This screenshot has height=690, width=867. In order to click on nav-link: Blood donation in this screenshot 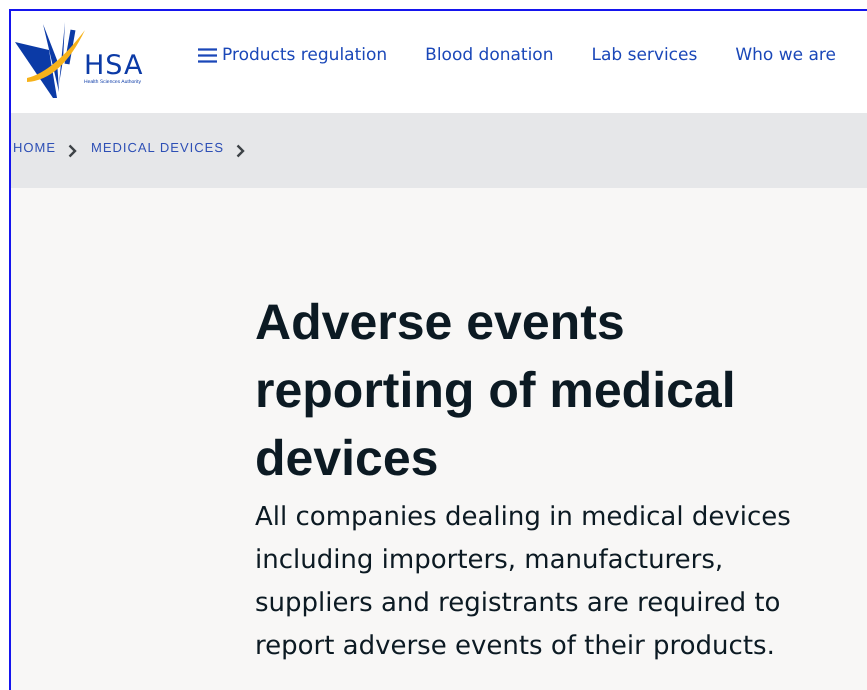, I will do `click(489, 55)`.